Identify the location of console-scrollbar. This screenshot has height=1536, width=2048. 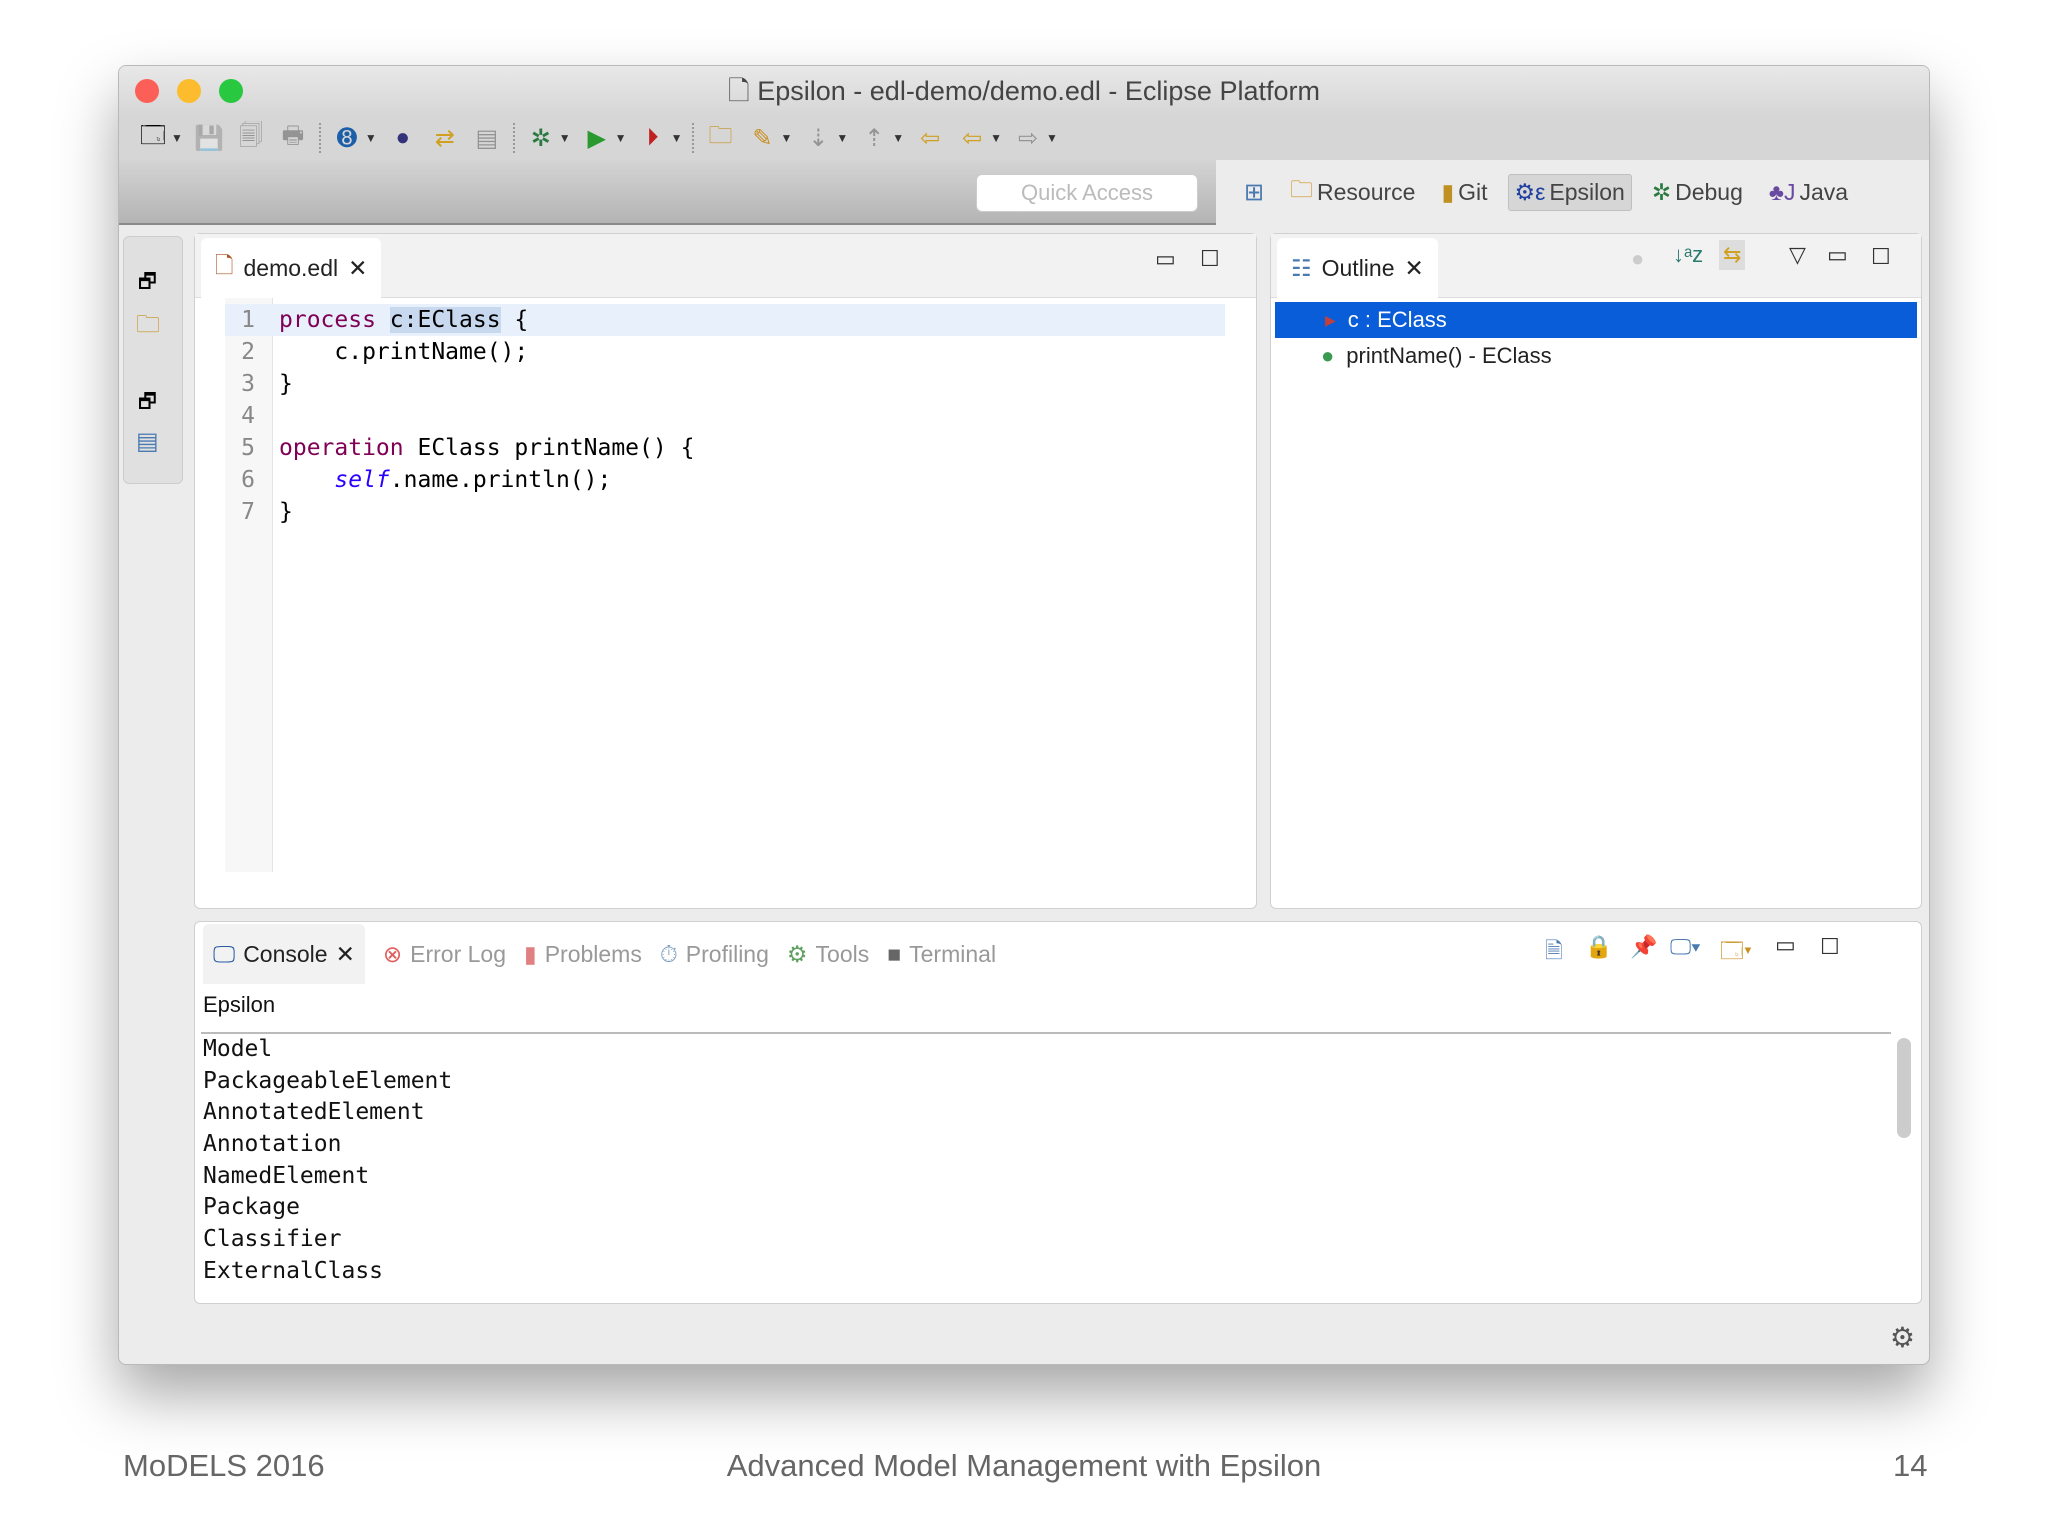
(1904, 1088).